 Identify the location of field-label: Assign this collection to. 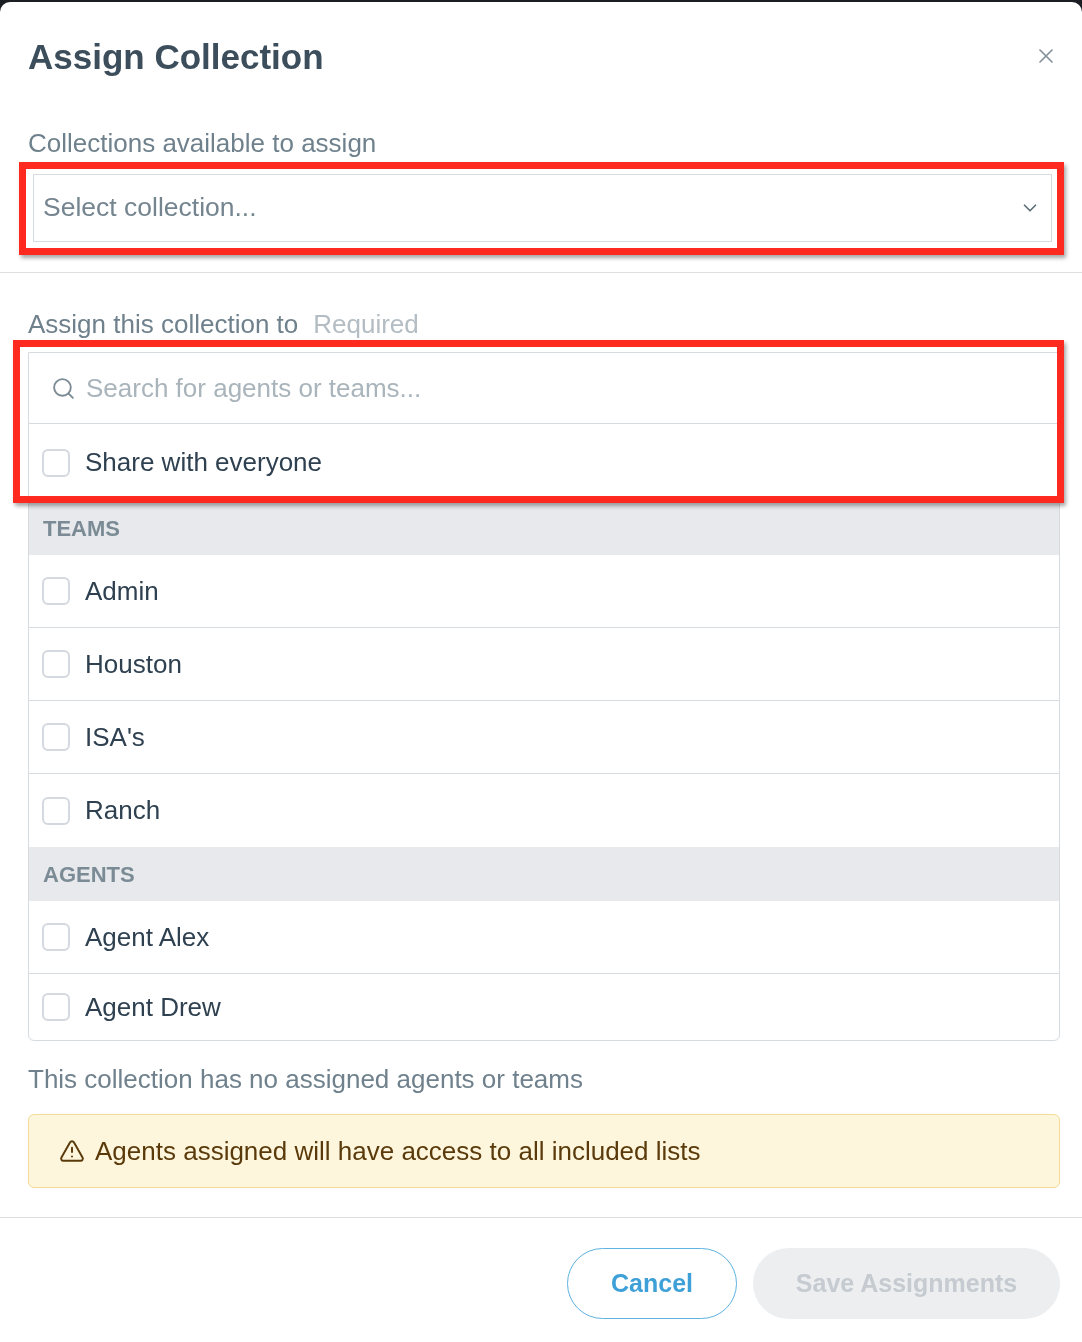
(163, 324).